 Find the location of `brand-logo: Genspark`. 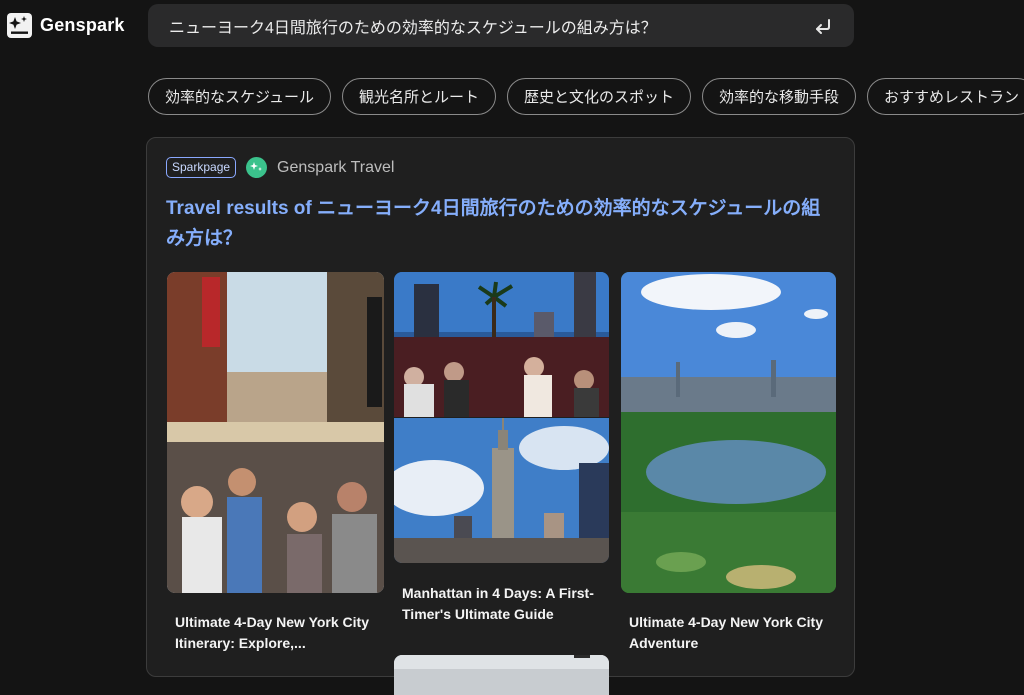

brand-logo: Genspark is located at coordinates (66, 25).